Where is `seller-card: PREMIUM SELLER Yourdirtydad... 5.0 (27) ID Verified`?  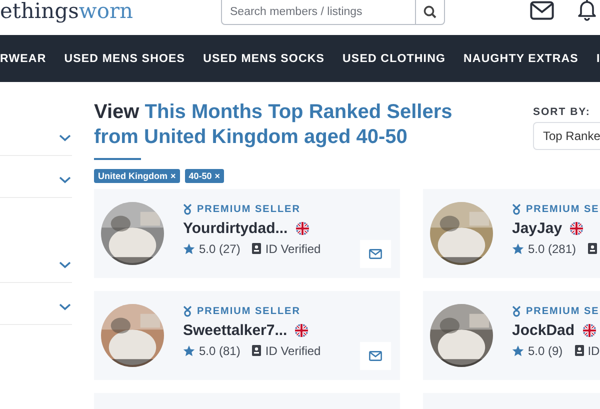
seller-card: PREMIUM SELLER Yourdirtydad... 5.0 (27) ID Verified is located at coordinates (247, 233).